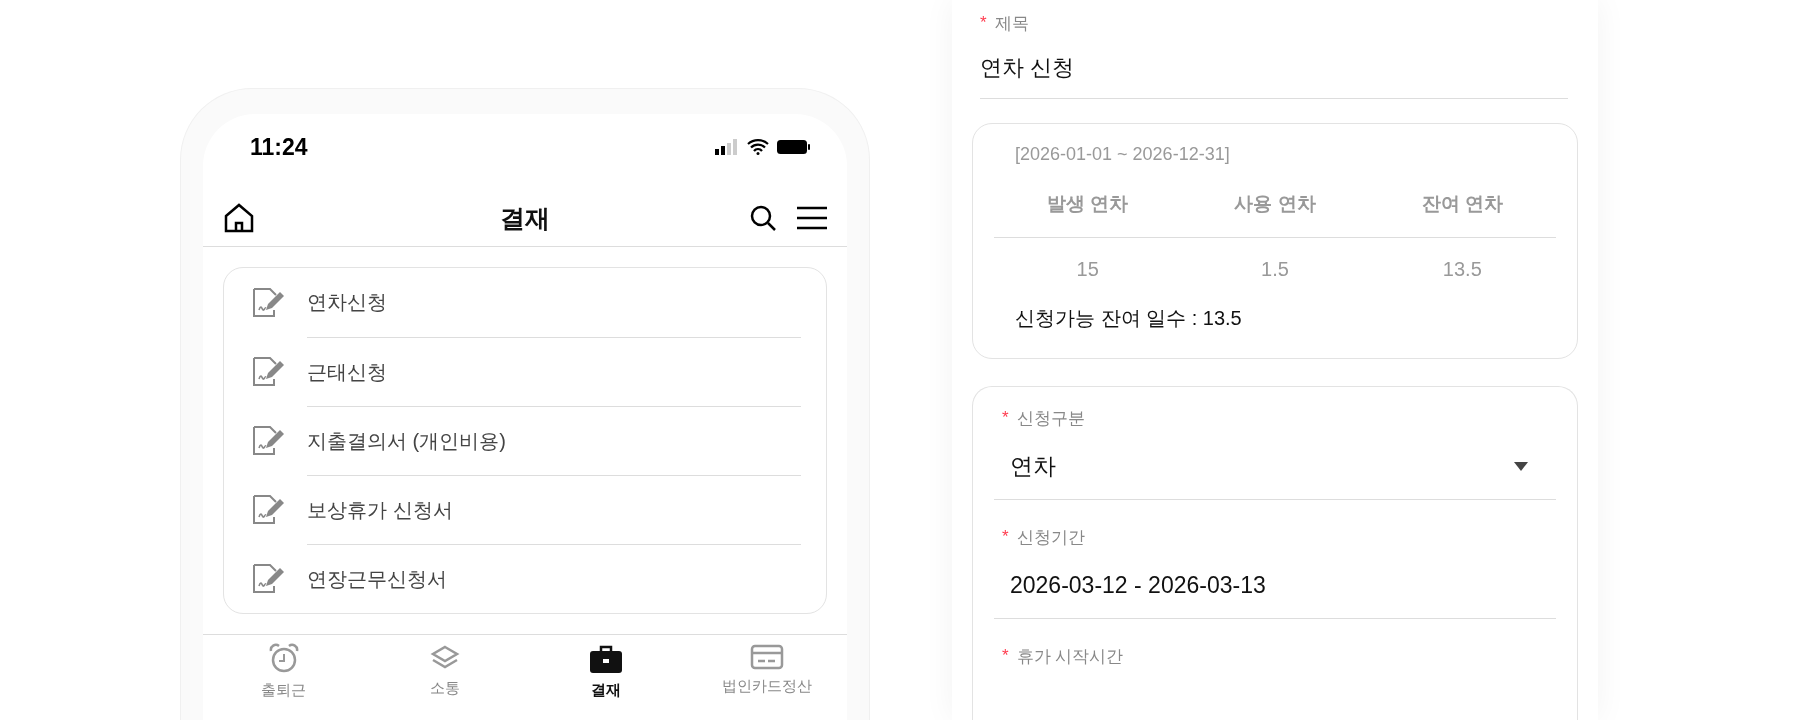 Image resolution: width=1800 pixels, height=720 pixels. I want to click on select-field: 연차, so click(1275, 466).